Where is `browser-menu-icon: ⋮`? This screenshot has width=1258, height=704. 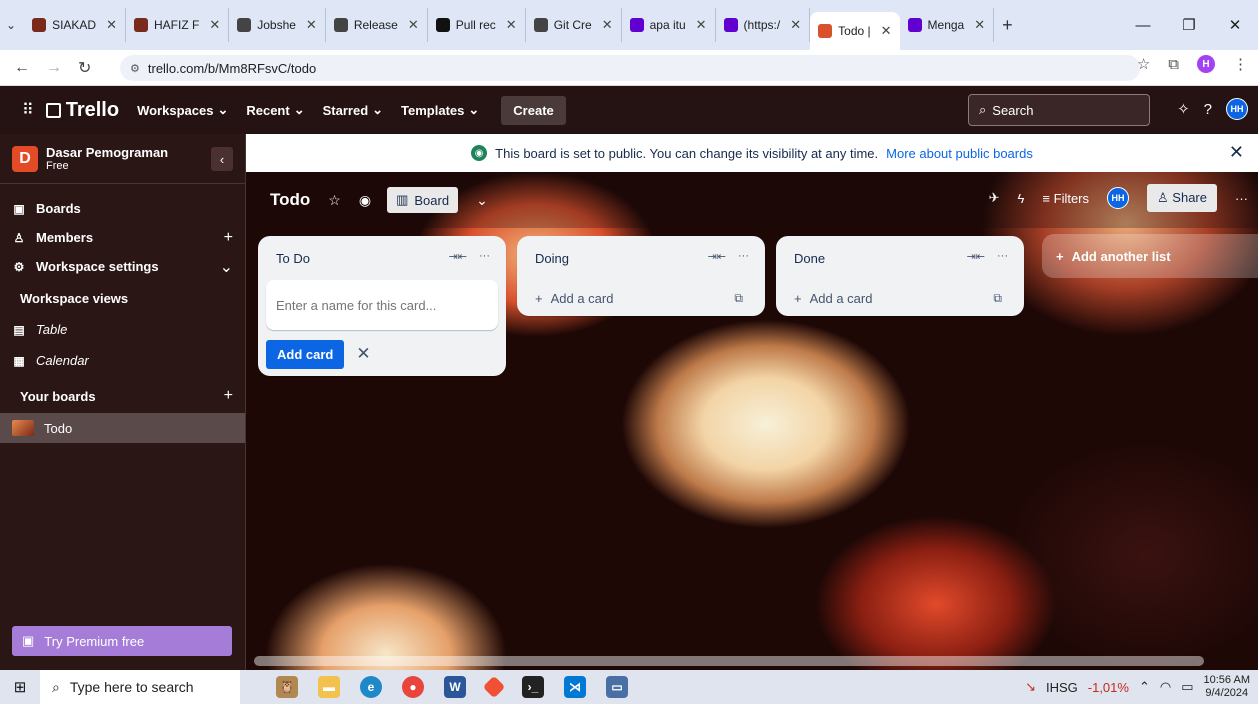
browser-menu-icon: ⋮ is located at coordinates (1240, 64).